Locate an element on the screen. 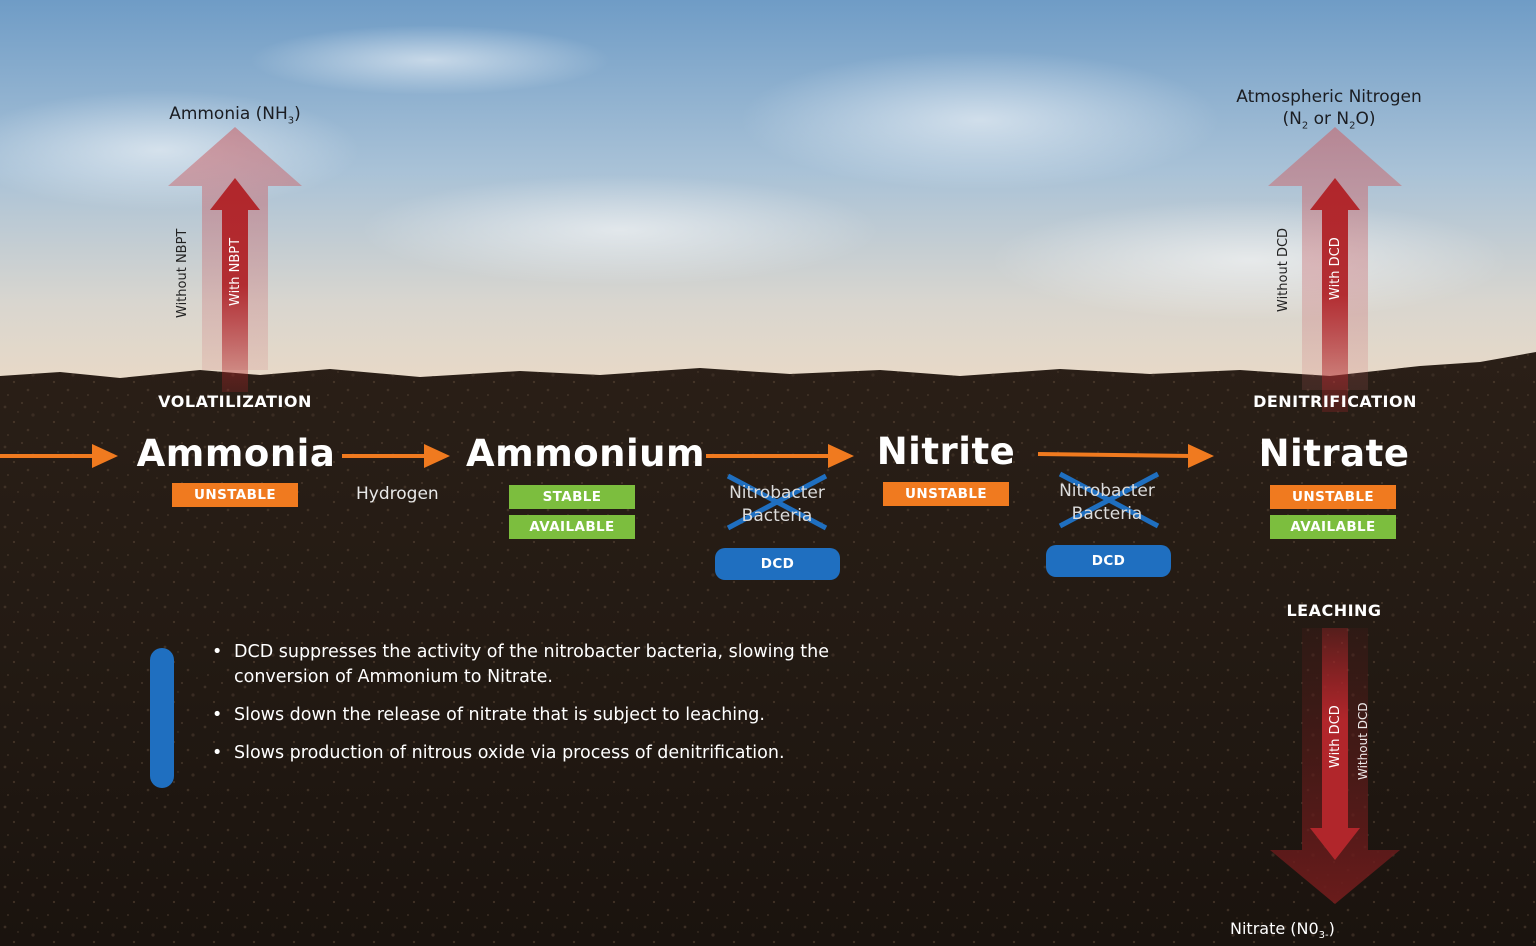  legend-blue-bar is located at coordinates (162, 718).